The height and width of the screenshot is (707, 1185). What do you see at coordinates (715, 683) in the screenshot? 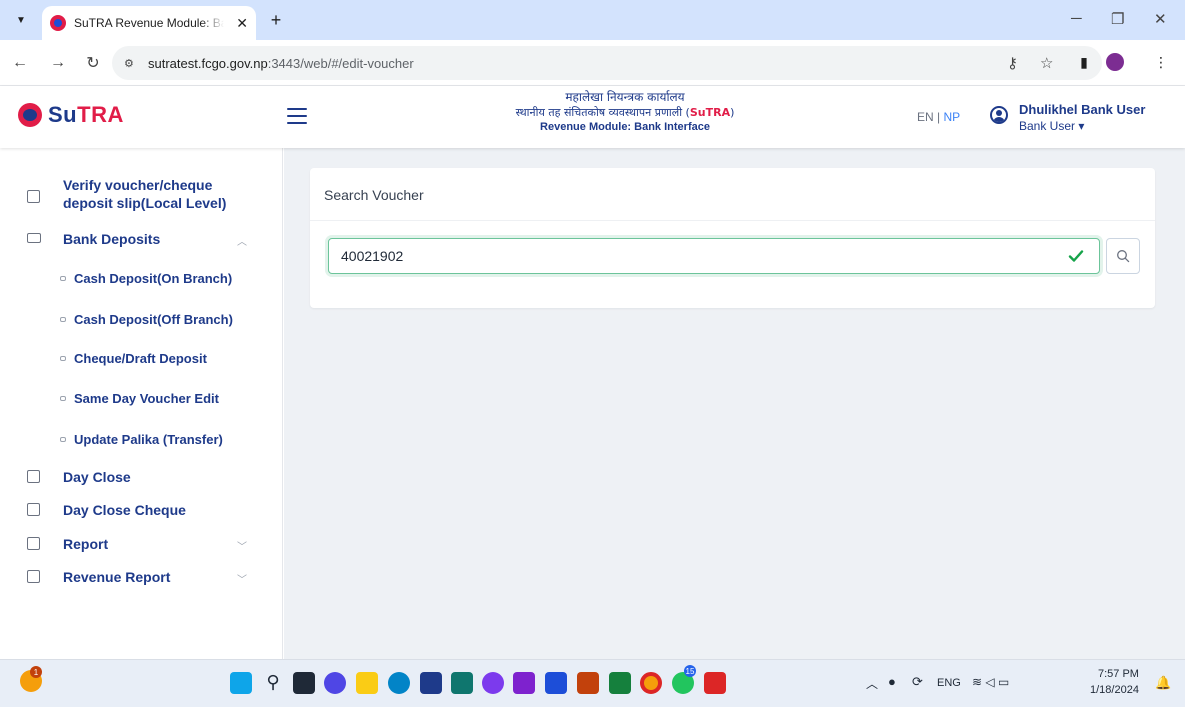
I see `youtube-icon` at bounding box center [715, 683].